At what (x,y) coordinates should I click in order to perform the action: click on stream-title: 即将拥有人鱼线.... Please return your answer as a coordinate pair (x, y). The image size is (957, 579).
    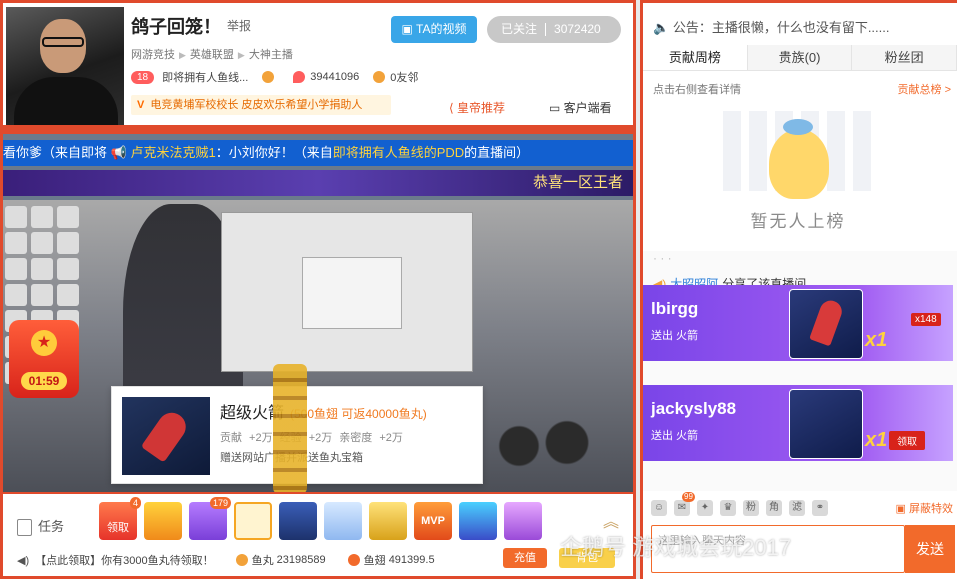
    Looking at the image, I should click on (205, 78).